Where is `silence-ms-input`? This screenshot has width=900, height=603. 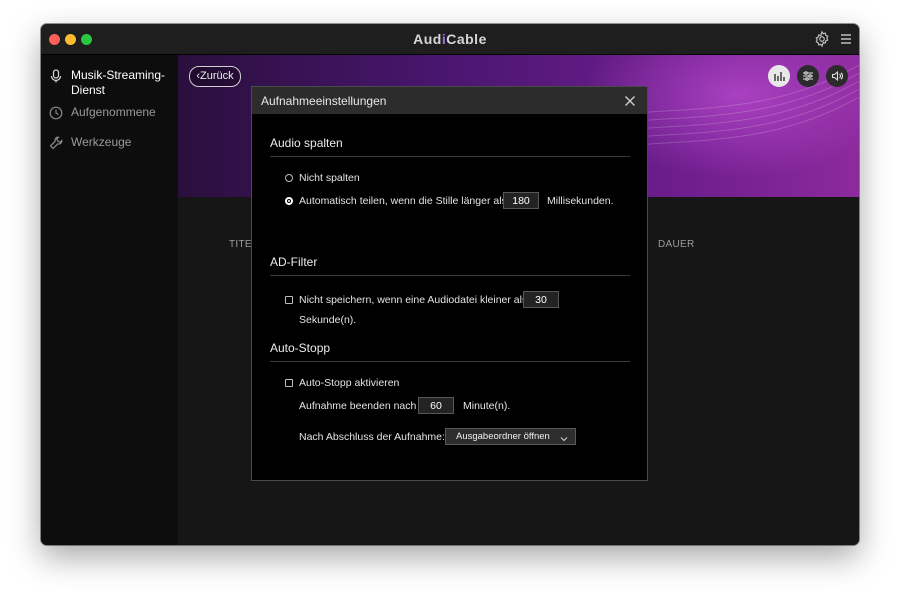 silence-ms-input is located at coordinates (521, 200).